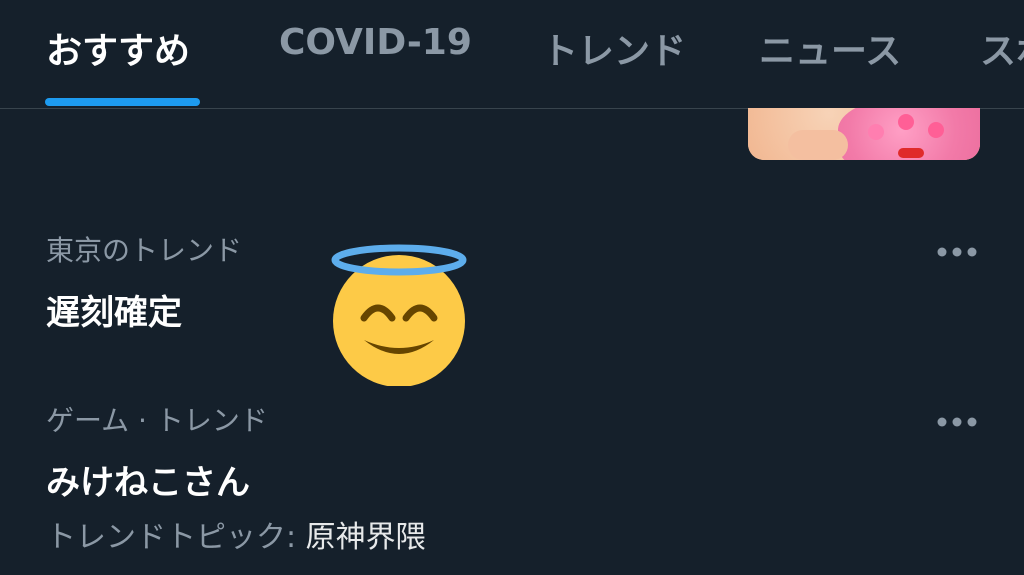  What do you see at coordinates (614, 48) in the screenshot?
I see `tab-trending: トレンド` at bounding box center [614, 48].